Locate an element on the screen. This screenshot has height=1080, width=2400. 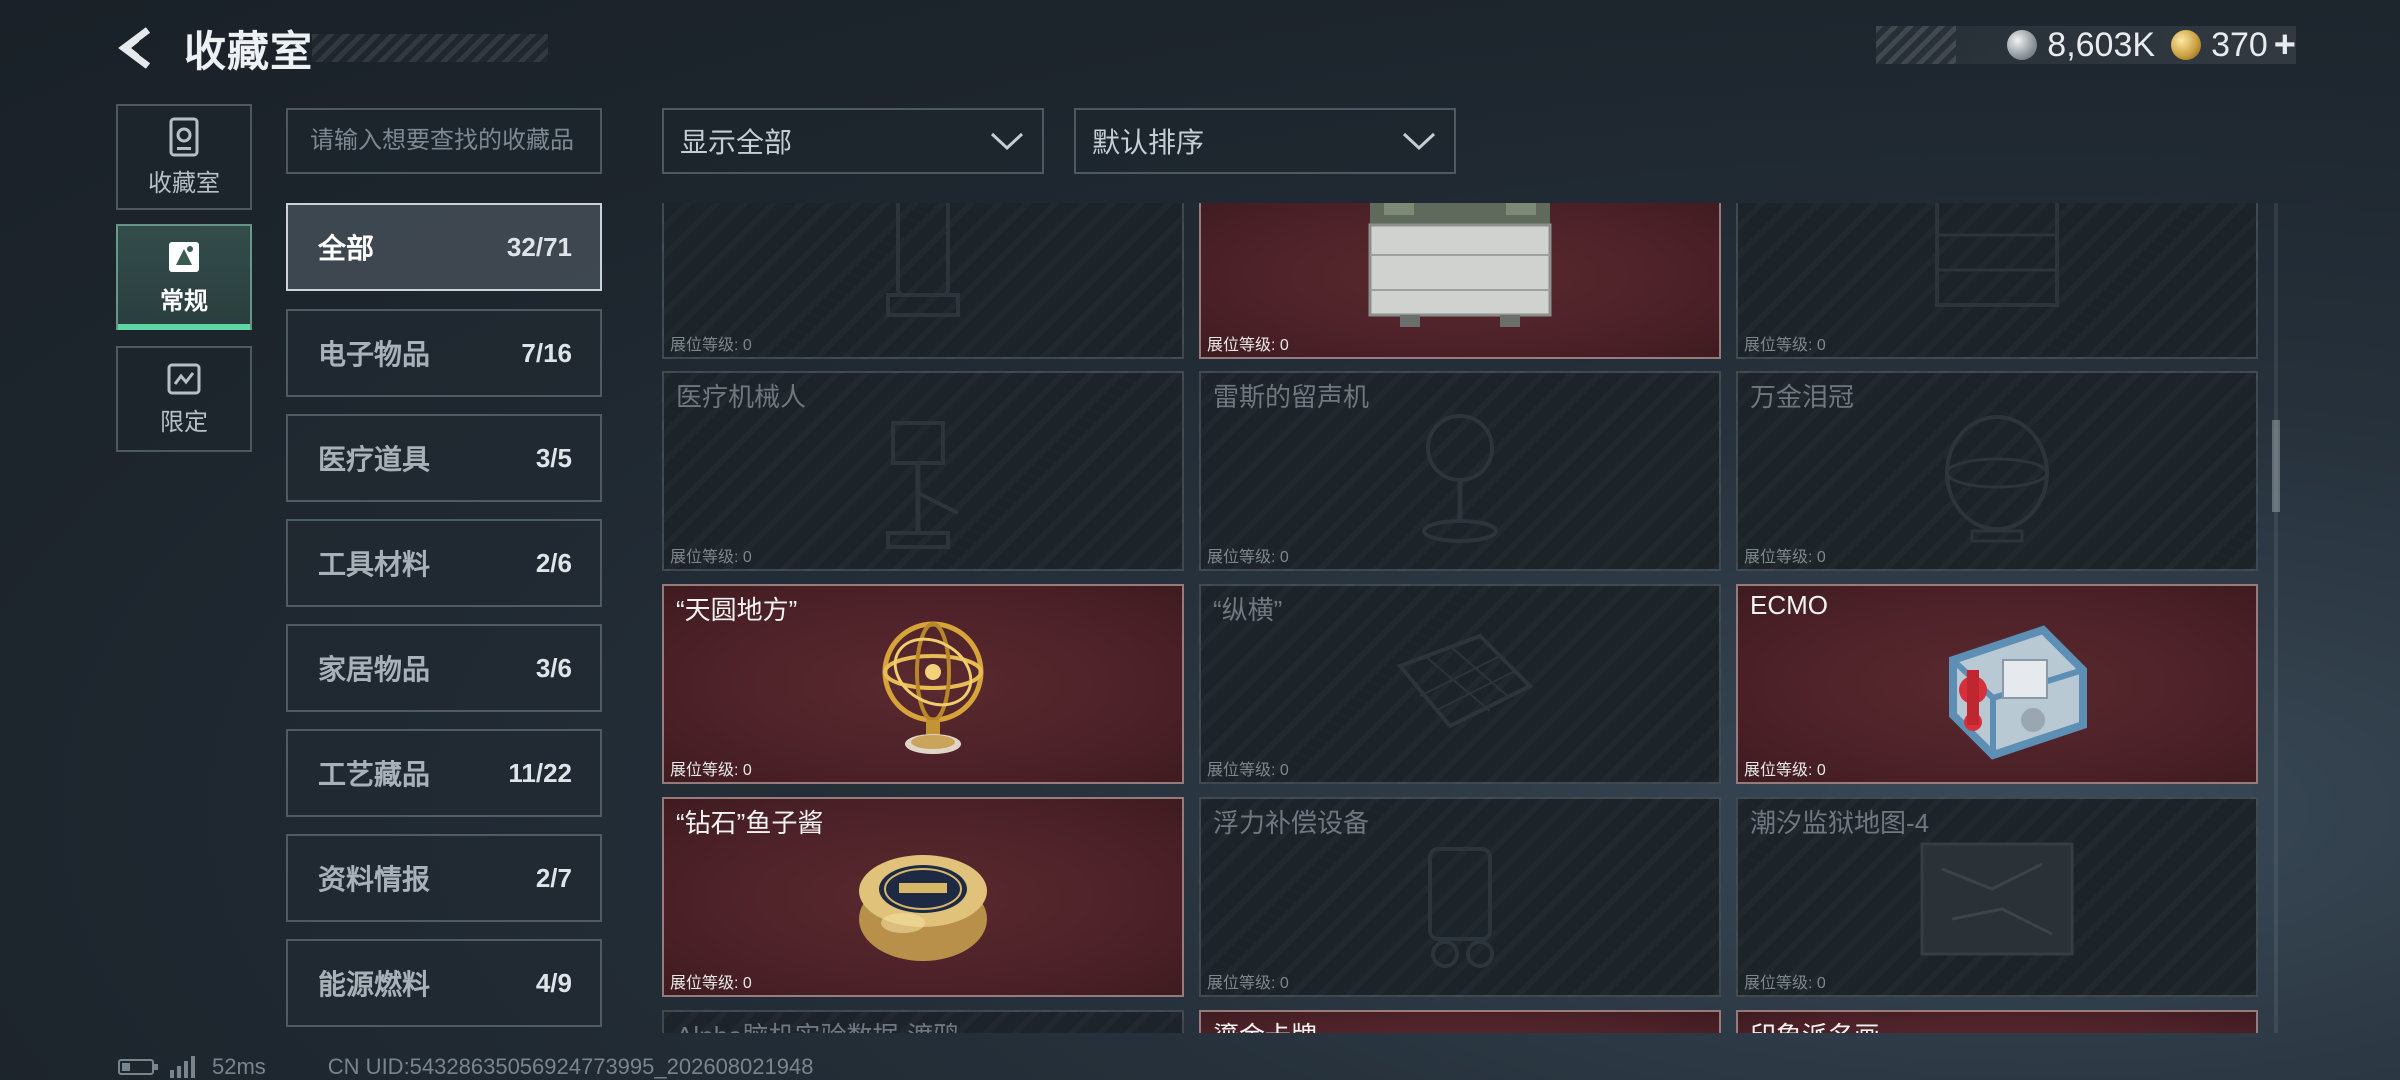
medical-robot-icon is located at coordinates (922, 485).